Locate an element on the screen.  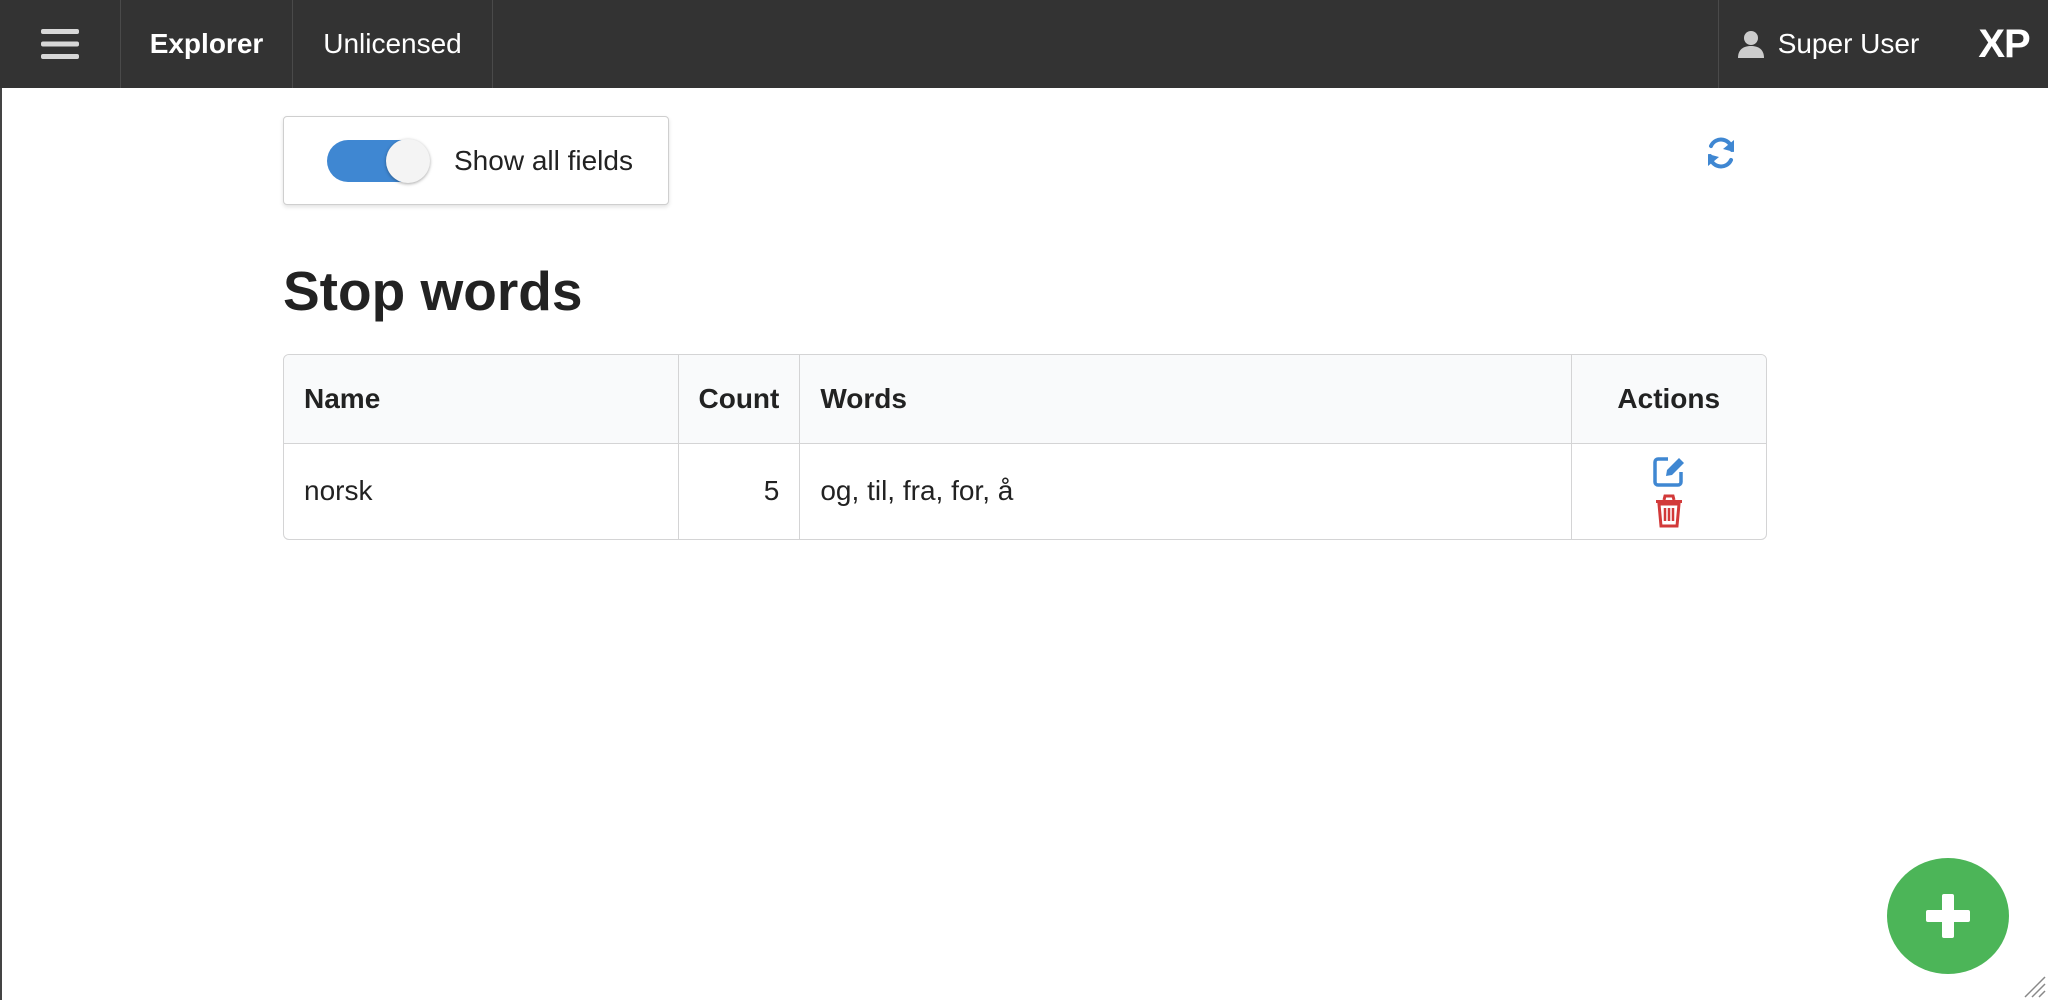
header-actions: Actions is located at coordinates (1668, 399).